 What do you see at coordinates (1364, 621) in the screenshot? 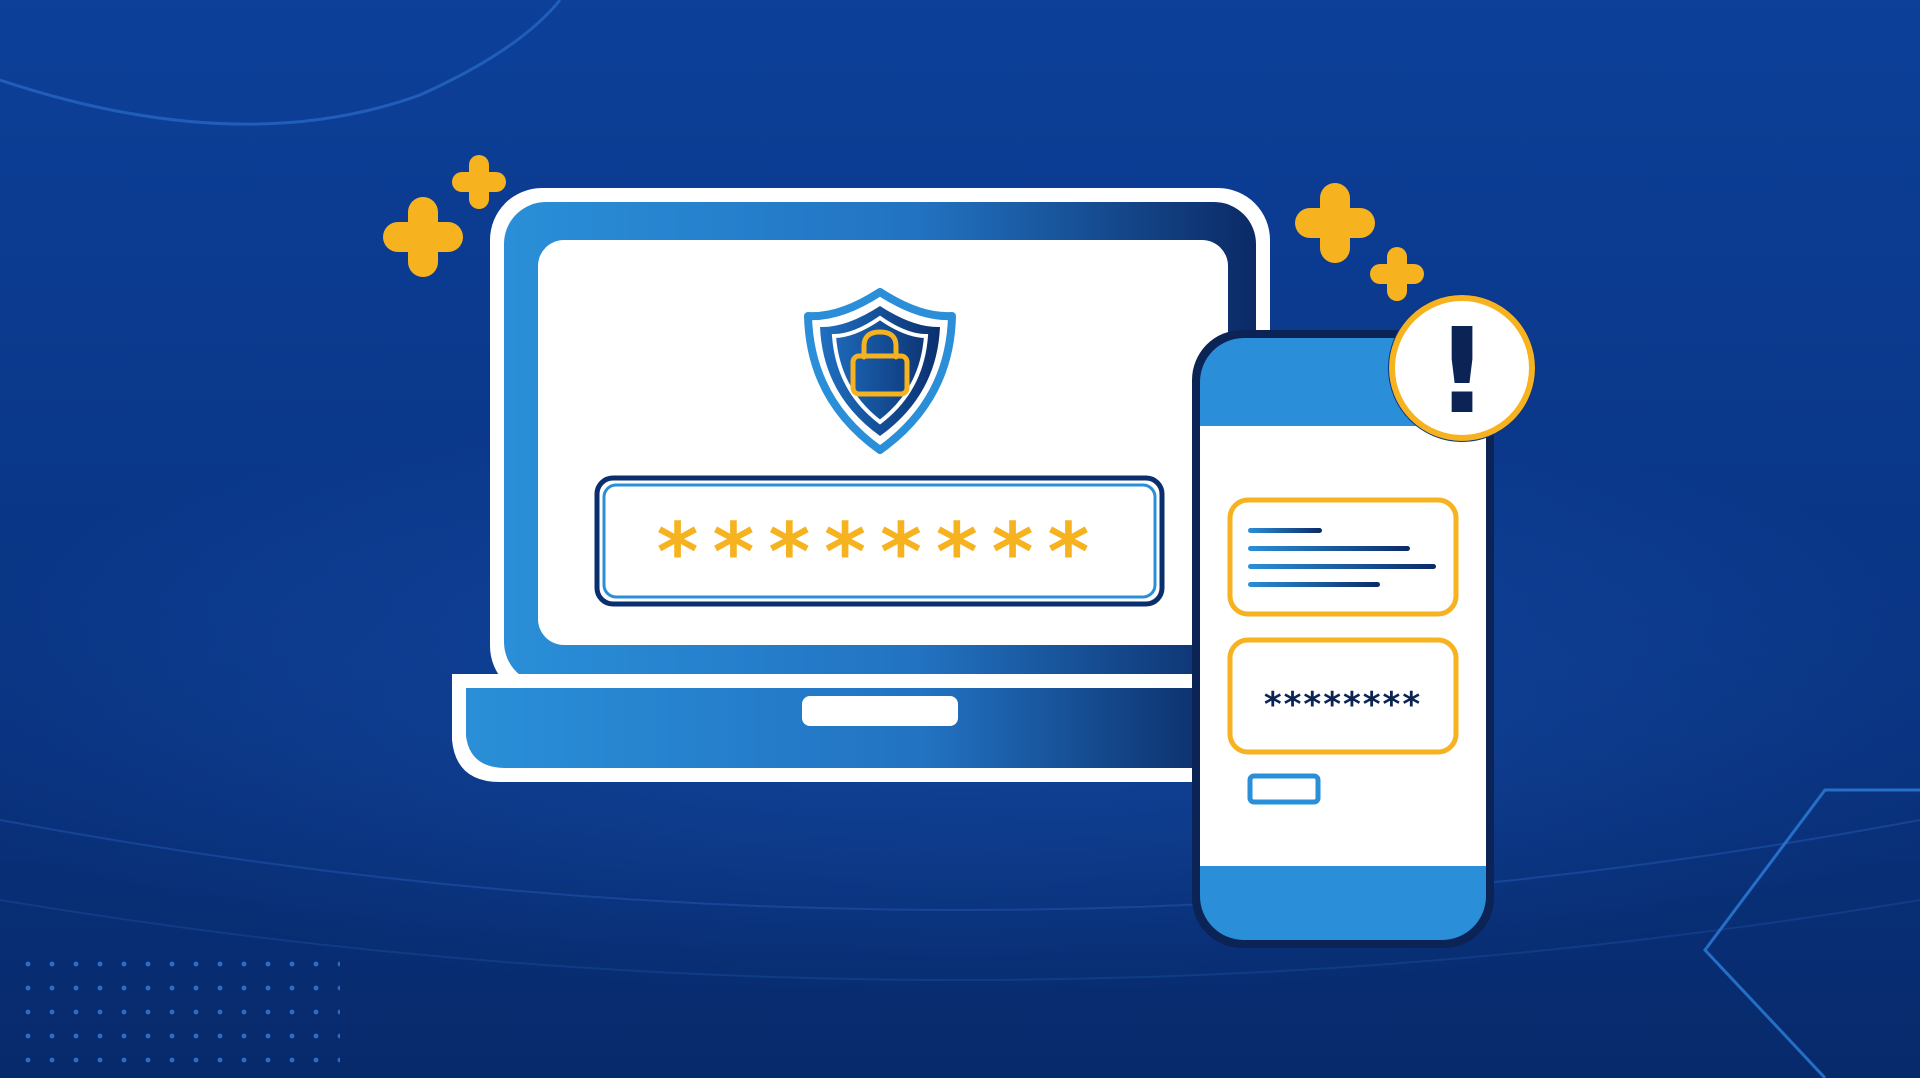
I see `phone: ******** !` at bounding box center [1364, 621].